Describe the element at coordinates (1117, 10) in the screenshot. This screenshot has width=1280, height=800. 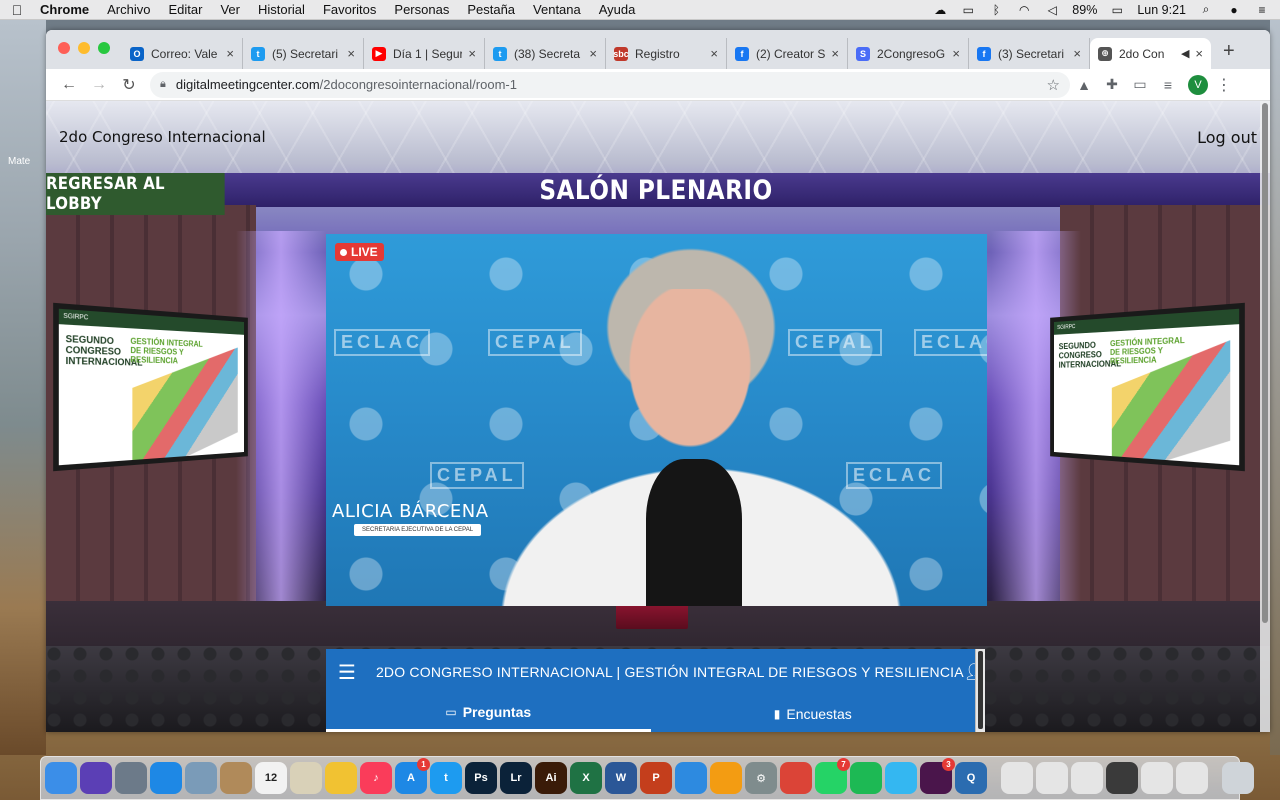
I see `battery-icon: ▭` at that location.